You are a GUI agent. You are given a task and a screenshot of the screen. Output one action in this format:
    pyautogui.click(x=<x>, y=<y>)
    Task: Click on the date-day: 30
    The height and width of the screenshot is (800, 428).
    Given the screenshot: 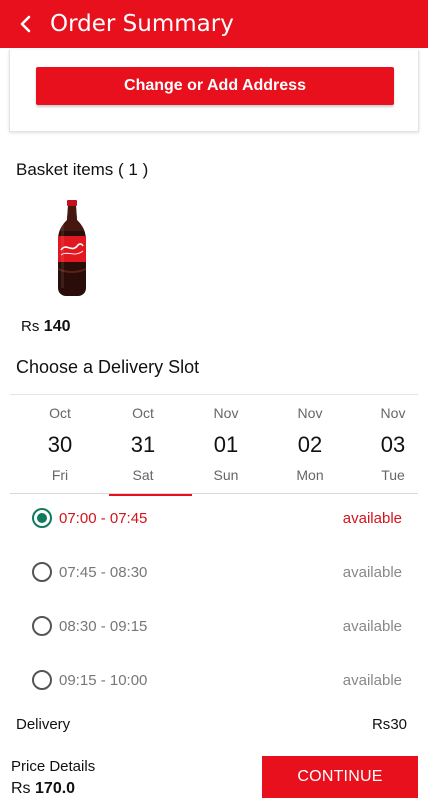 What is the action you would take?
    pyautogui.click(x=60, y=444)
    